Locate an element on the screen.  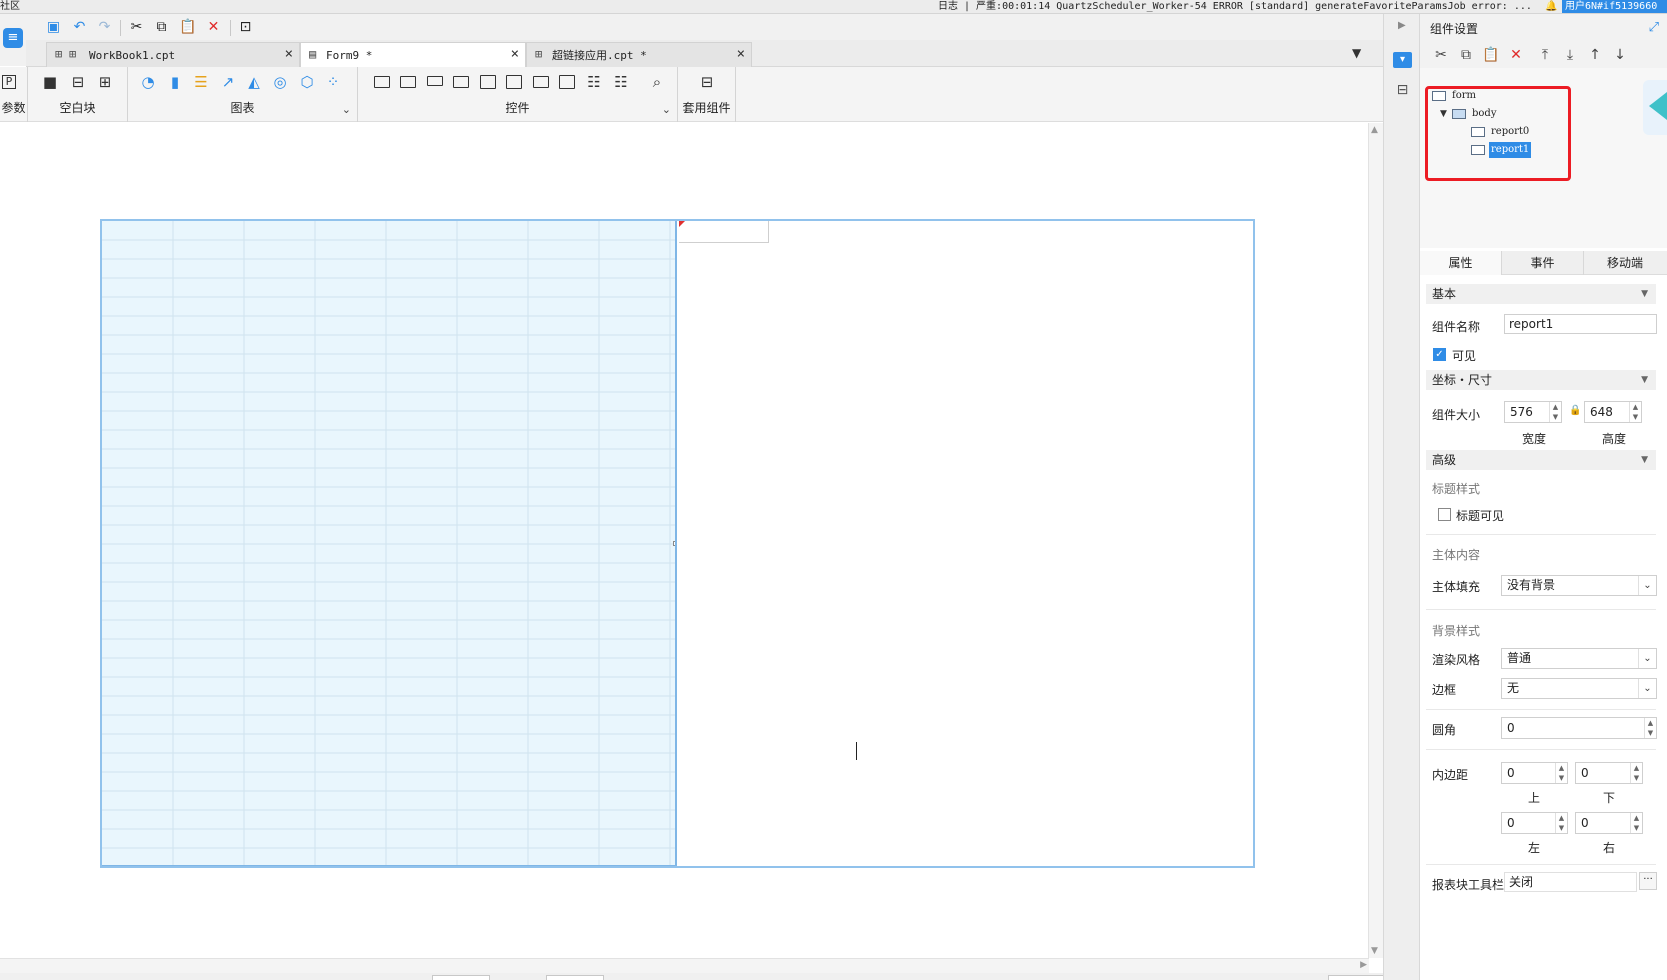
button-widget-icon is located at coordinates (382, 82).